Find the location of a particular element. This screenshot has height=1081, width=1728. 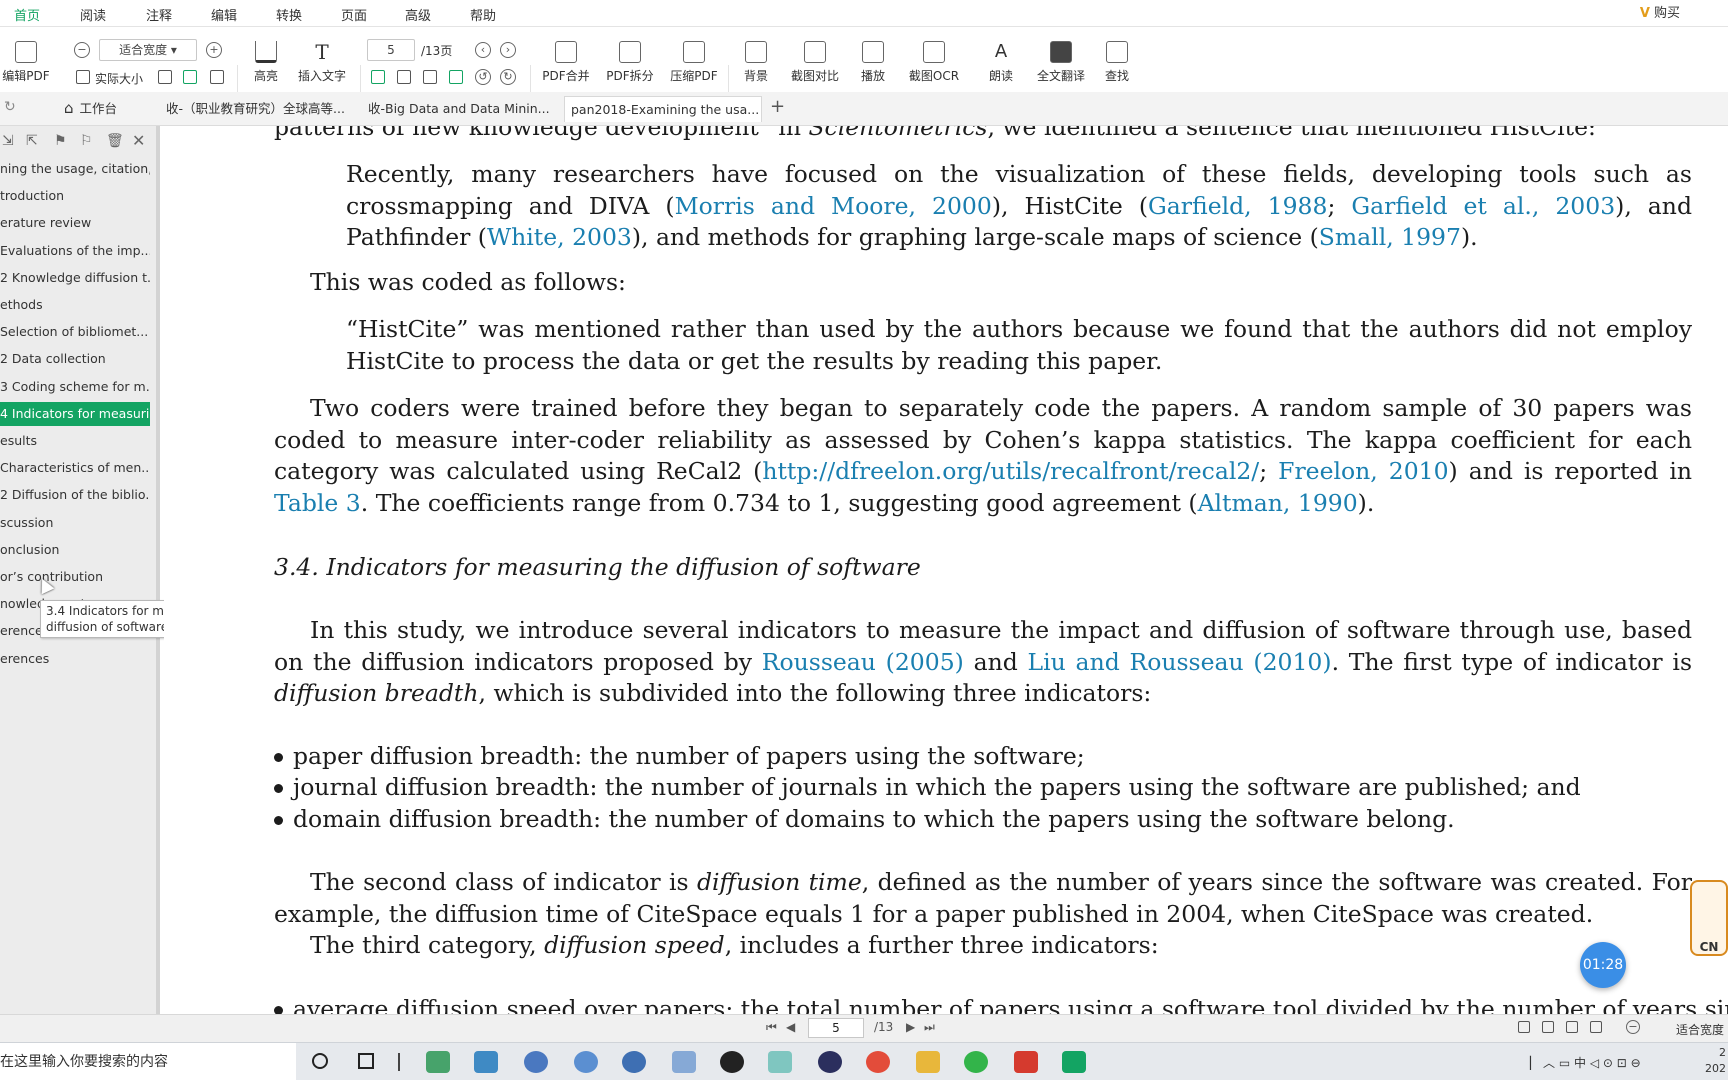

citation-link: Rousseau (2005) is located at coordinates (863, 662).